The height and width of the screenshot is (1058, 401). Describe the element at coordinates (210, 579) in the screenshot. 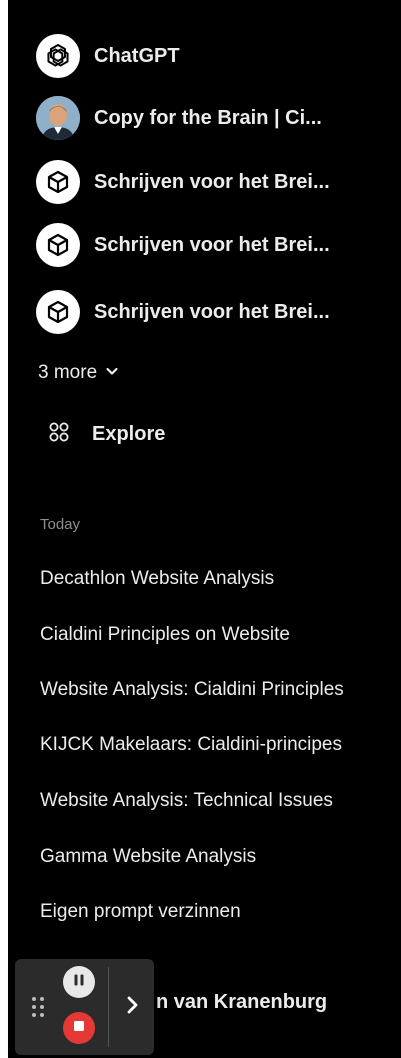

I see `history-item: Decathlon Website Analysis` at that location.